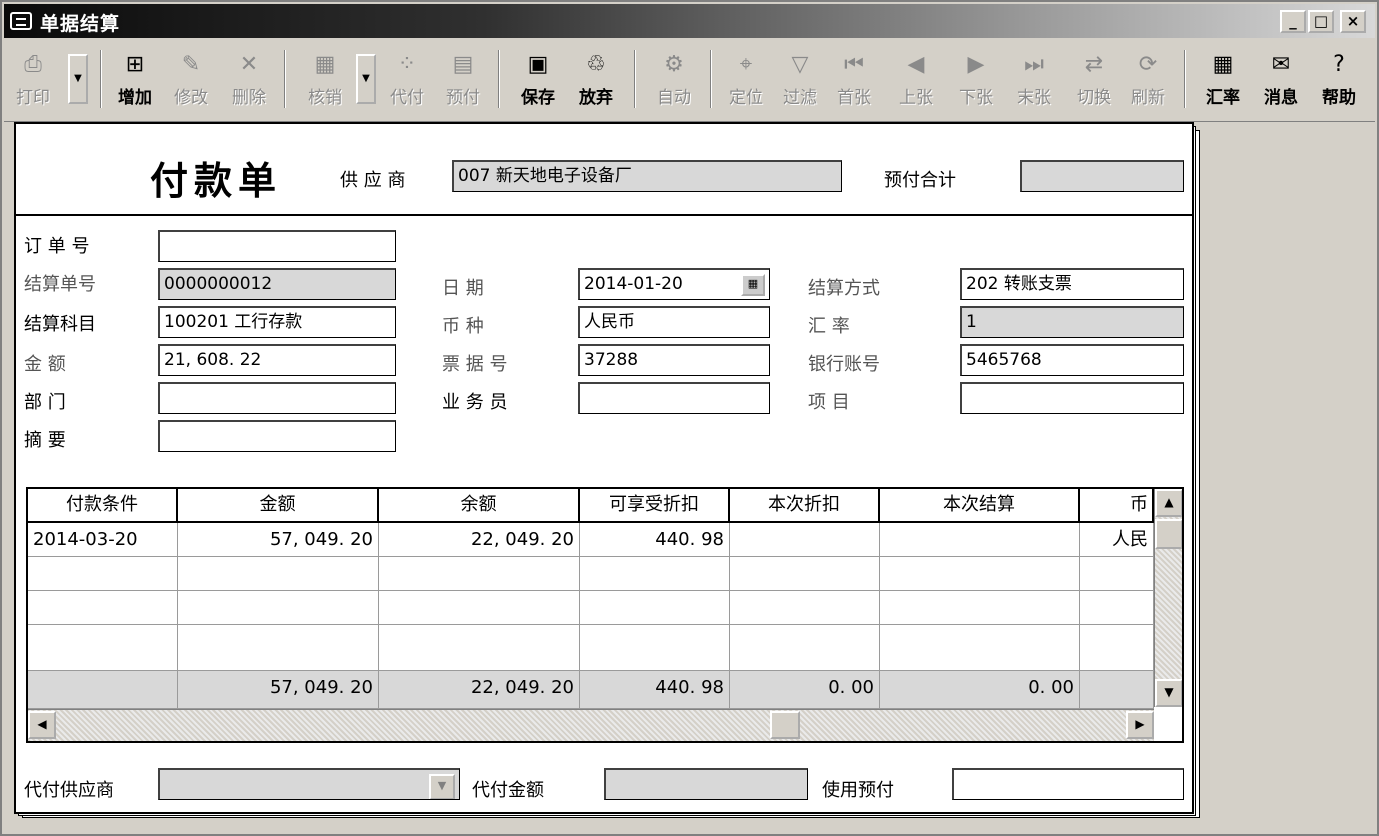  I want to click on next-record-icon: ▶, so click(976, 64).